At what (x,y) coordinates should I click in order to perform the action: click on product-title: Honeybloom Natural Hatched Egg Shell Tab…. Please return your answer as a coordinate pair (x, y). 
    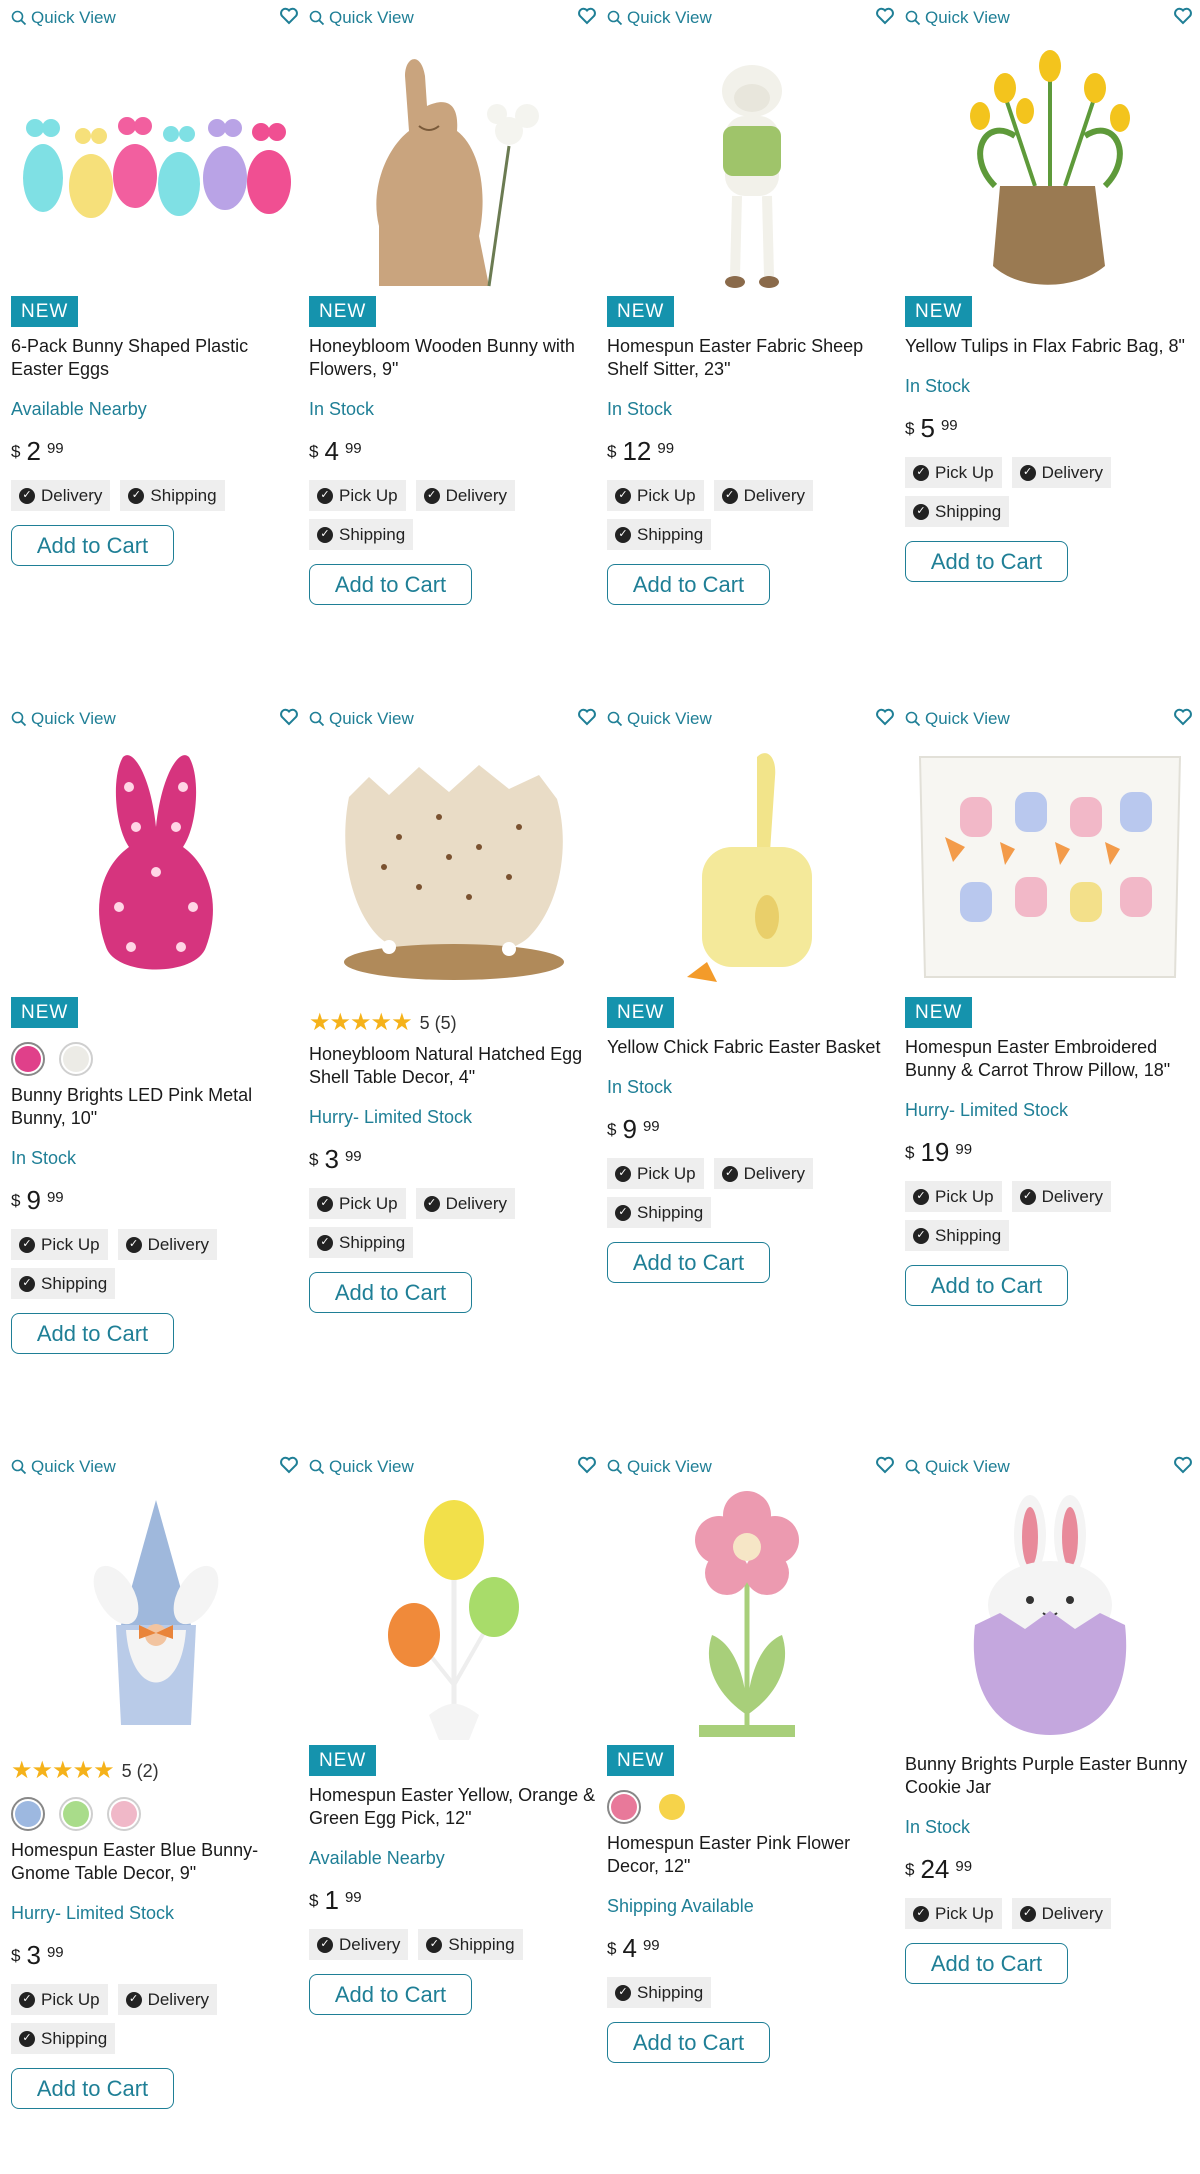
    Looking at the image, I should click on (454, 1066).